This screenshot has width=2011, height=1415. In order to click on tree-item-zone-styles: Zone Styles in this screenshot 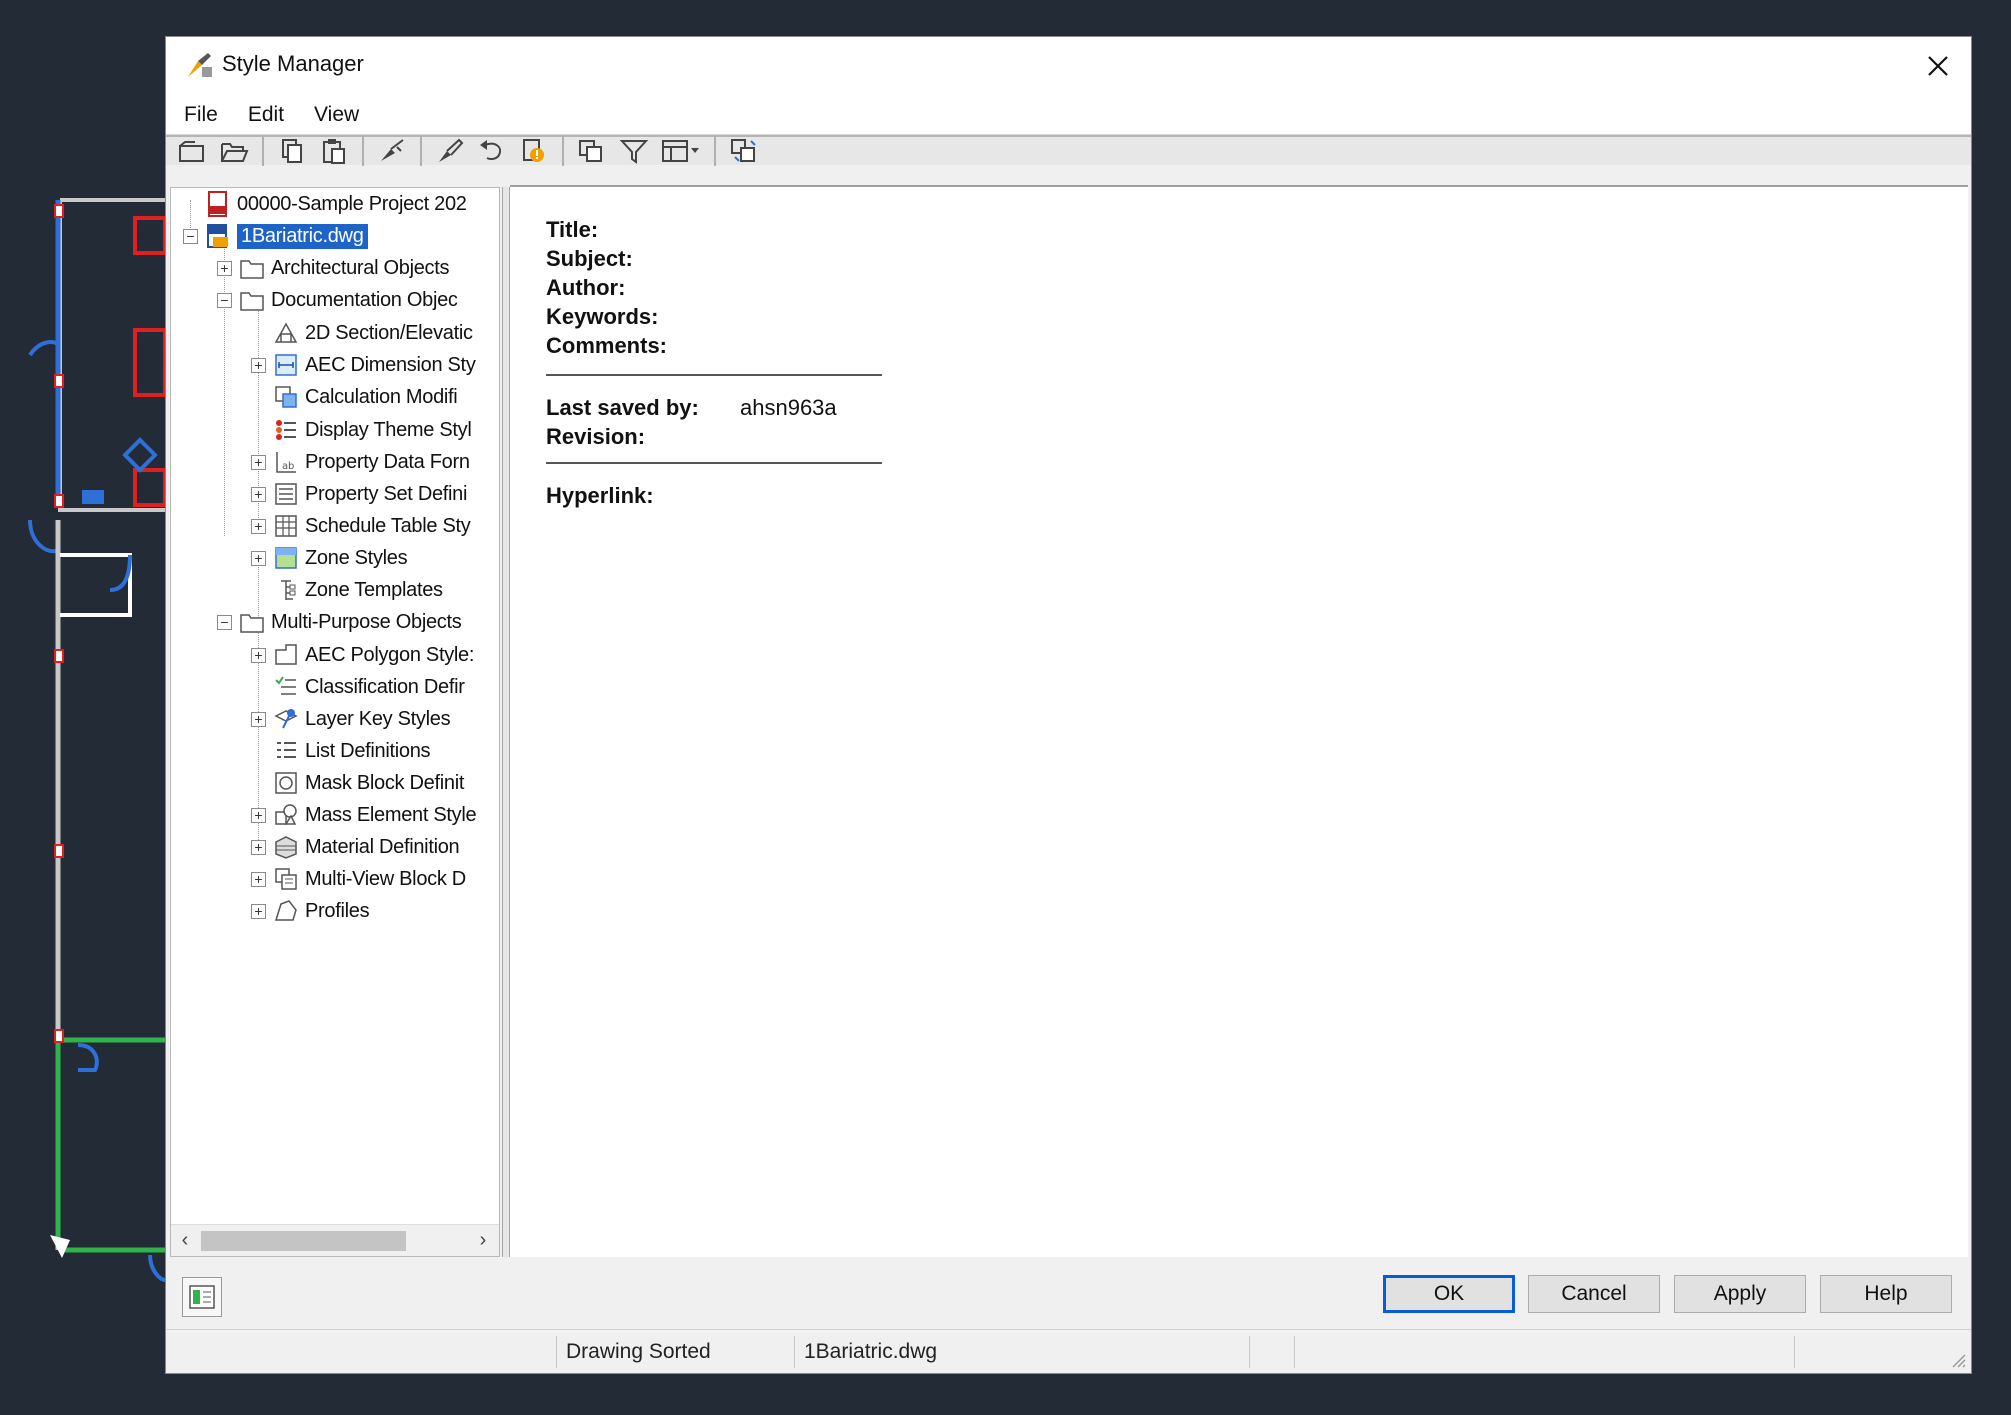, I will do `click(340, 558)`.